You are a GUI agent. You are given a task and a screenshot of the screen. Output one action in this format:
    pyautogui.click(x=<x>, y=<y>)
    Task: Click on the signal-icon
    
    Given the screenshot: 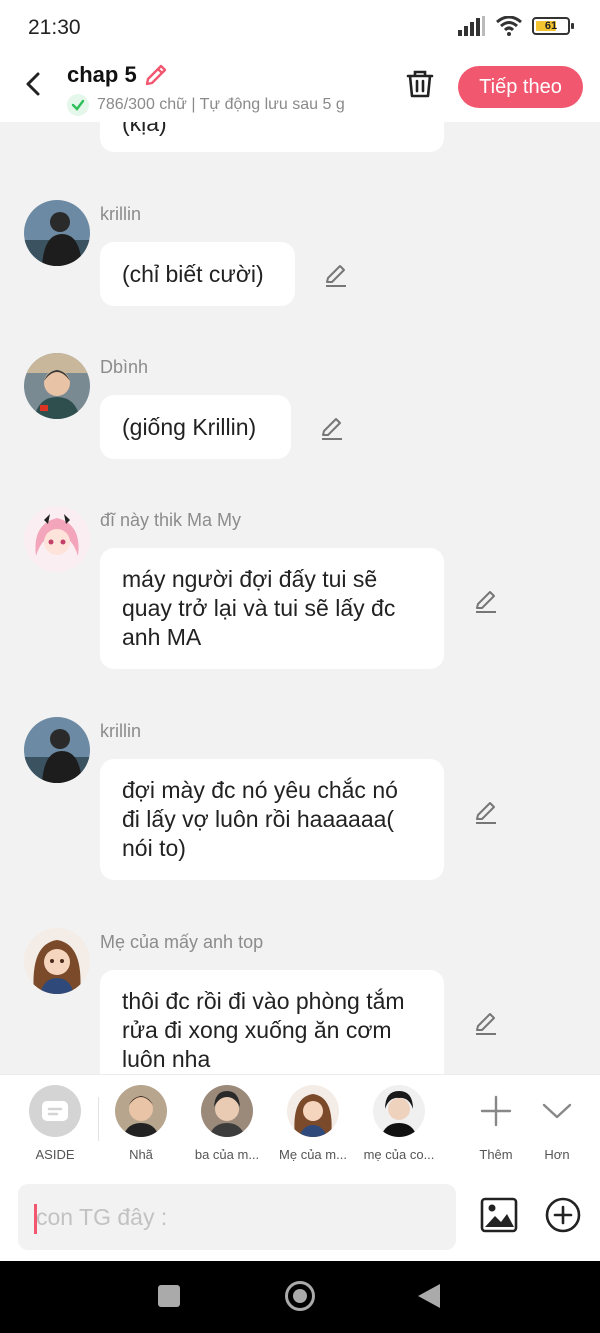 What is the action you would take?
    pyautogui.click(x=471, y=26)
    